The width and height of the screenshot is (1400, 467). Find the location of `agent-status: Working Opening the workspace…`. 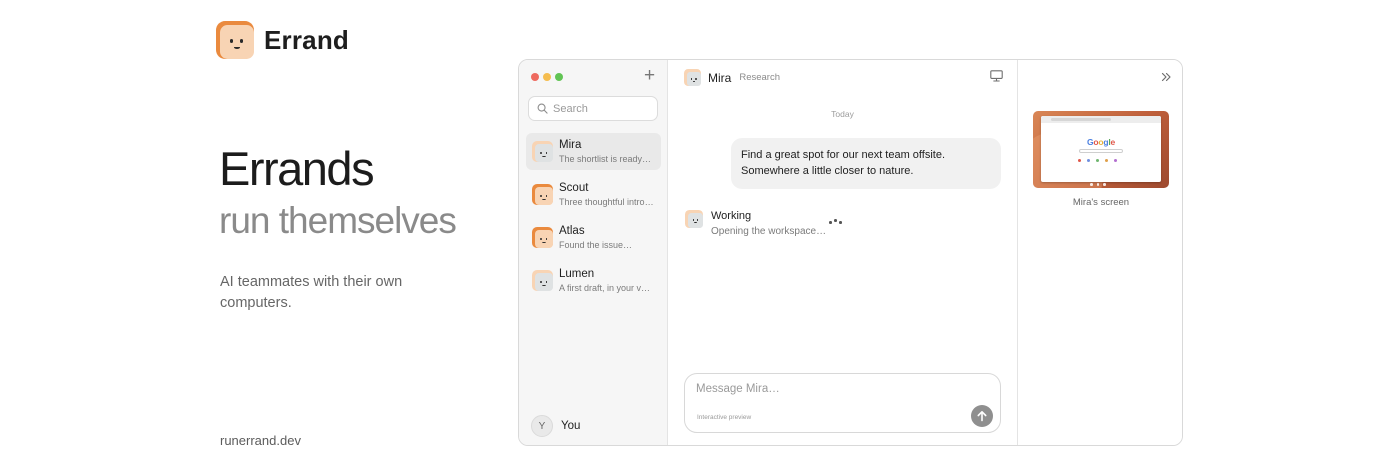

agent-status: Working Opening the workspace… is located at coordinates (755, 223).